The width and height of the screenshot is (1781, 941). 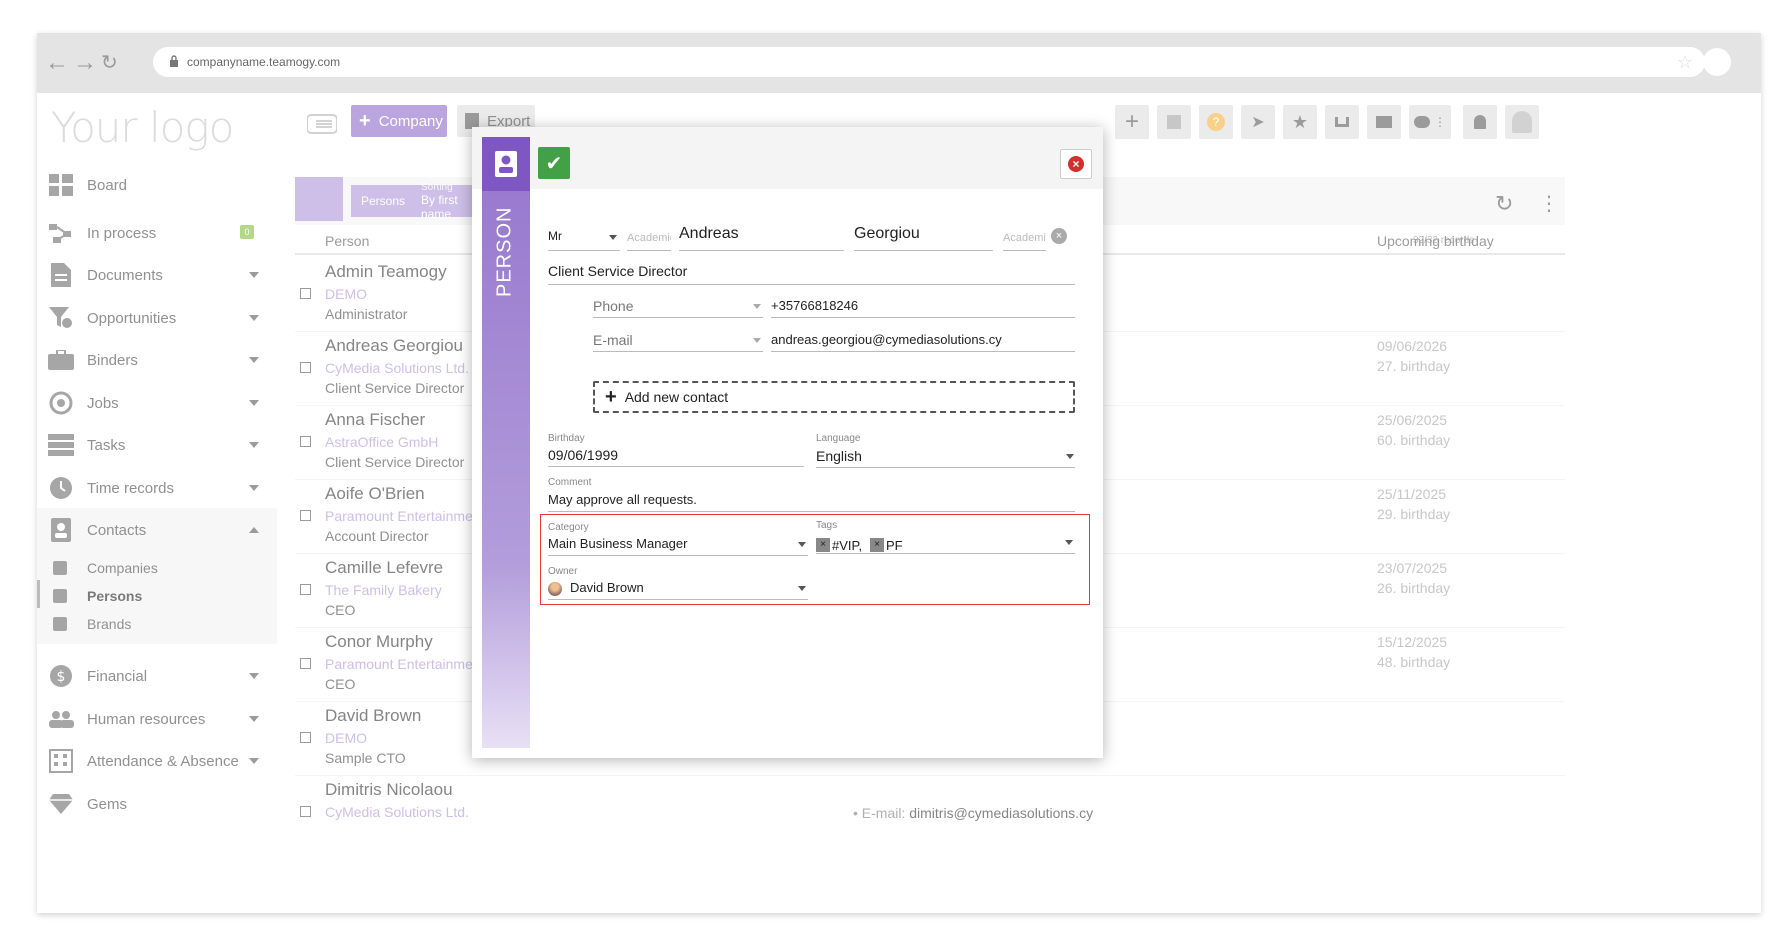 I want to click on tag-chip: × #VIP,, so click(x=839, y=545).